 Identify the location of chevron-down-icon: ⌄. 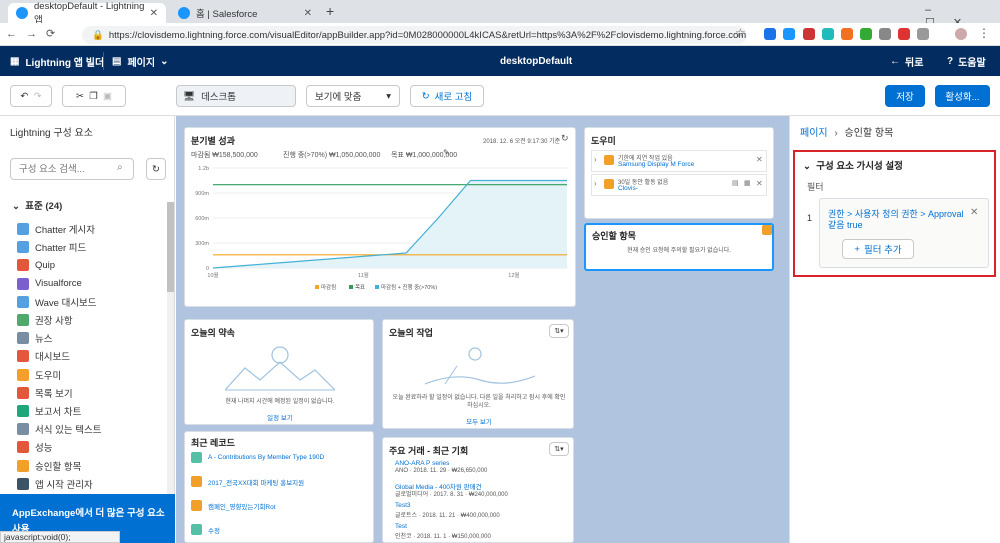
(16, 206).